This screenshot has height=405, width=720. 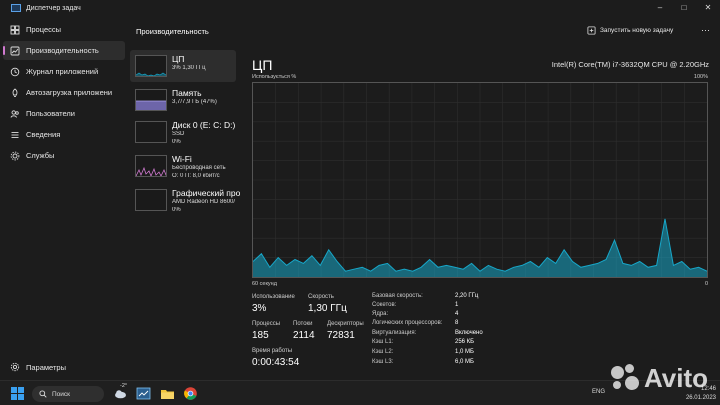 I want to click on maximize-button: □, so click(x=684, y=7).